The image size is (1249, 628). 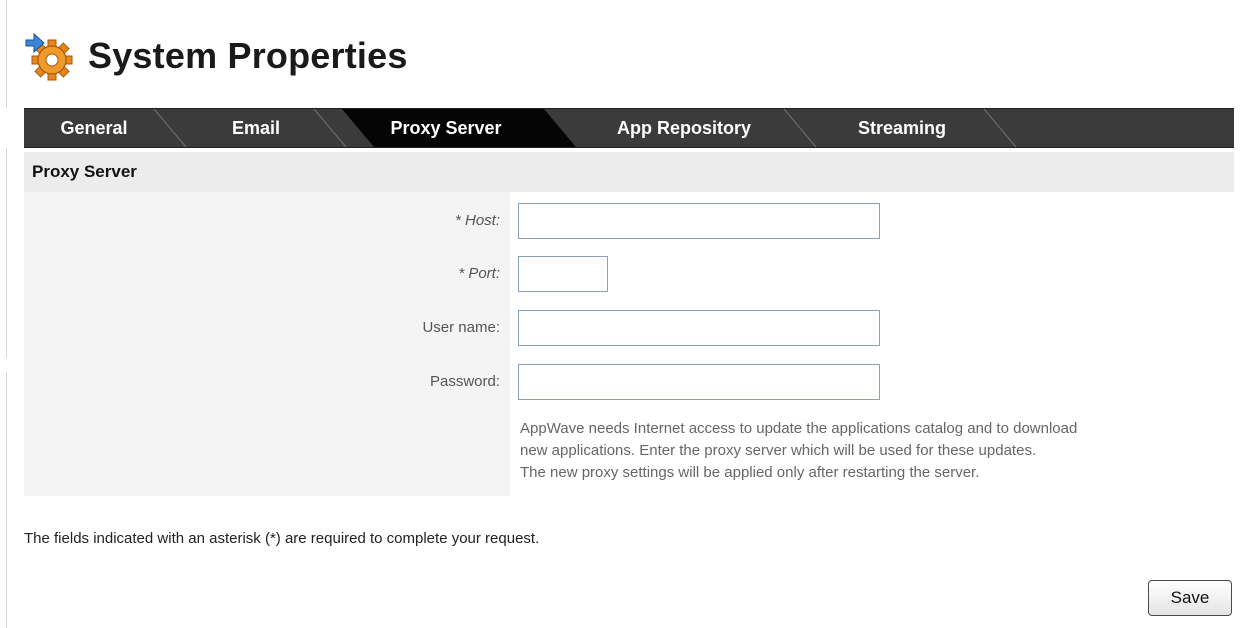 What do you see at coordinates (902, 128) in the screenshot?
I see `tab-streaming: Streaming` at bounding box center [902, 128].